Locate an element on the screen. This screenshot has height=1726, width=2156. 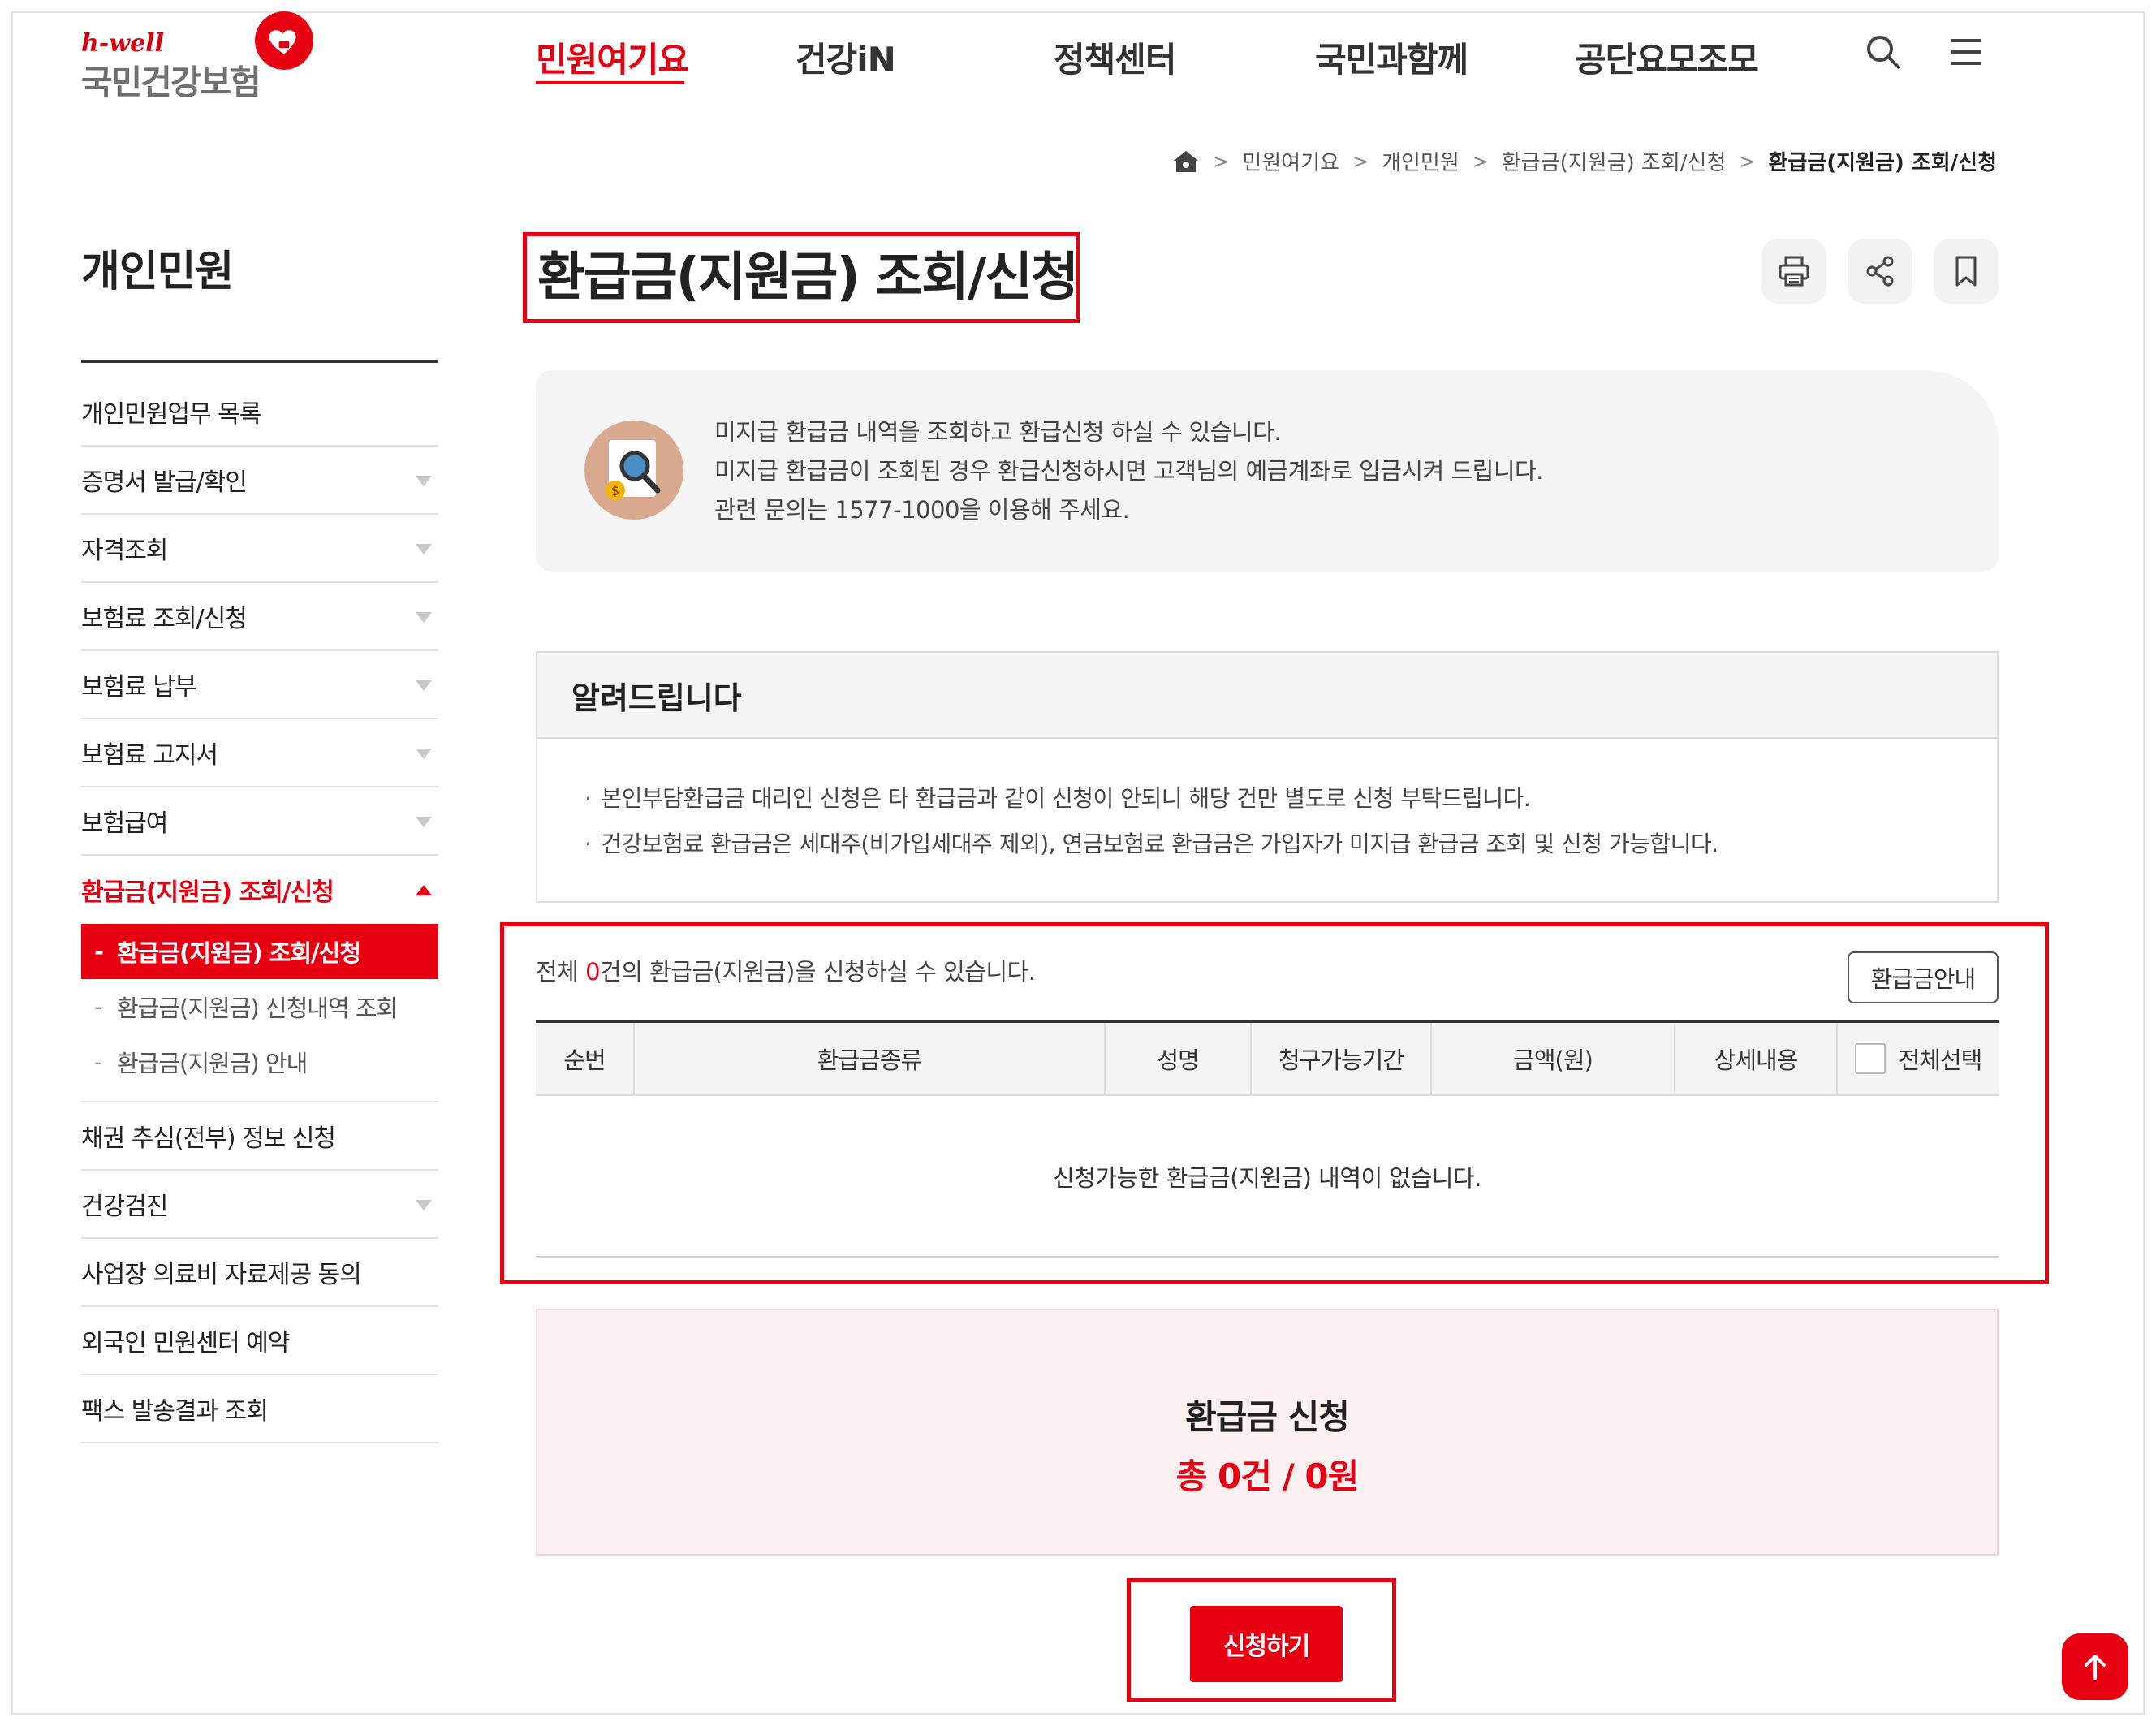
caret-up-icon is located at coordinates (424, 890).